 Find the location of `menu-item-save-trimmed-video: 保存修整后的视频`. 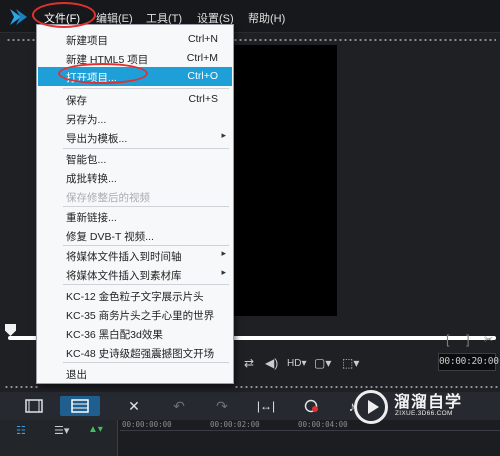

menu-item-save-trimmed-video: 保存修整后的视频 is located at coordinates (108, 198).